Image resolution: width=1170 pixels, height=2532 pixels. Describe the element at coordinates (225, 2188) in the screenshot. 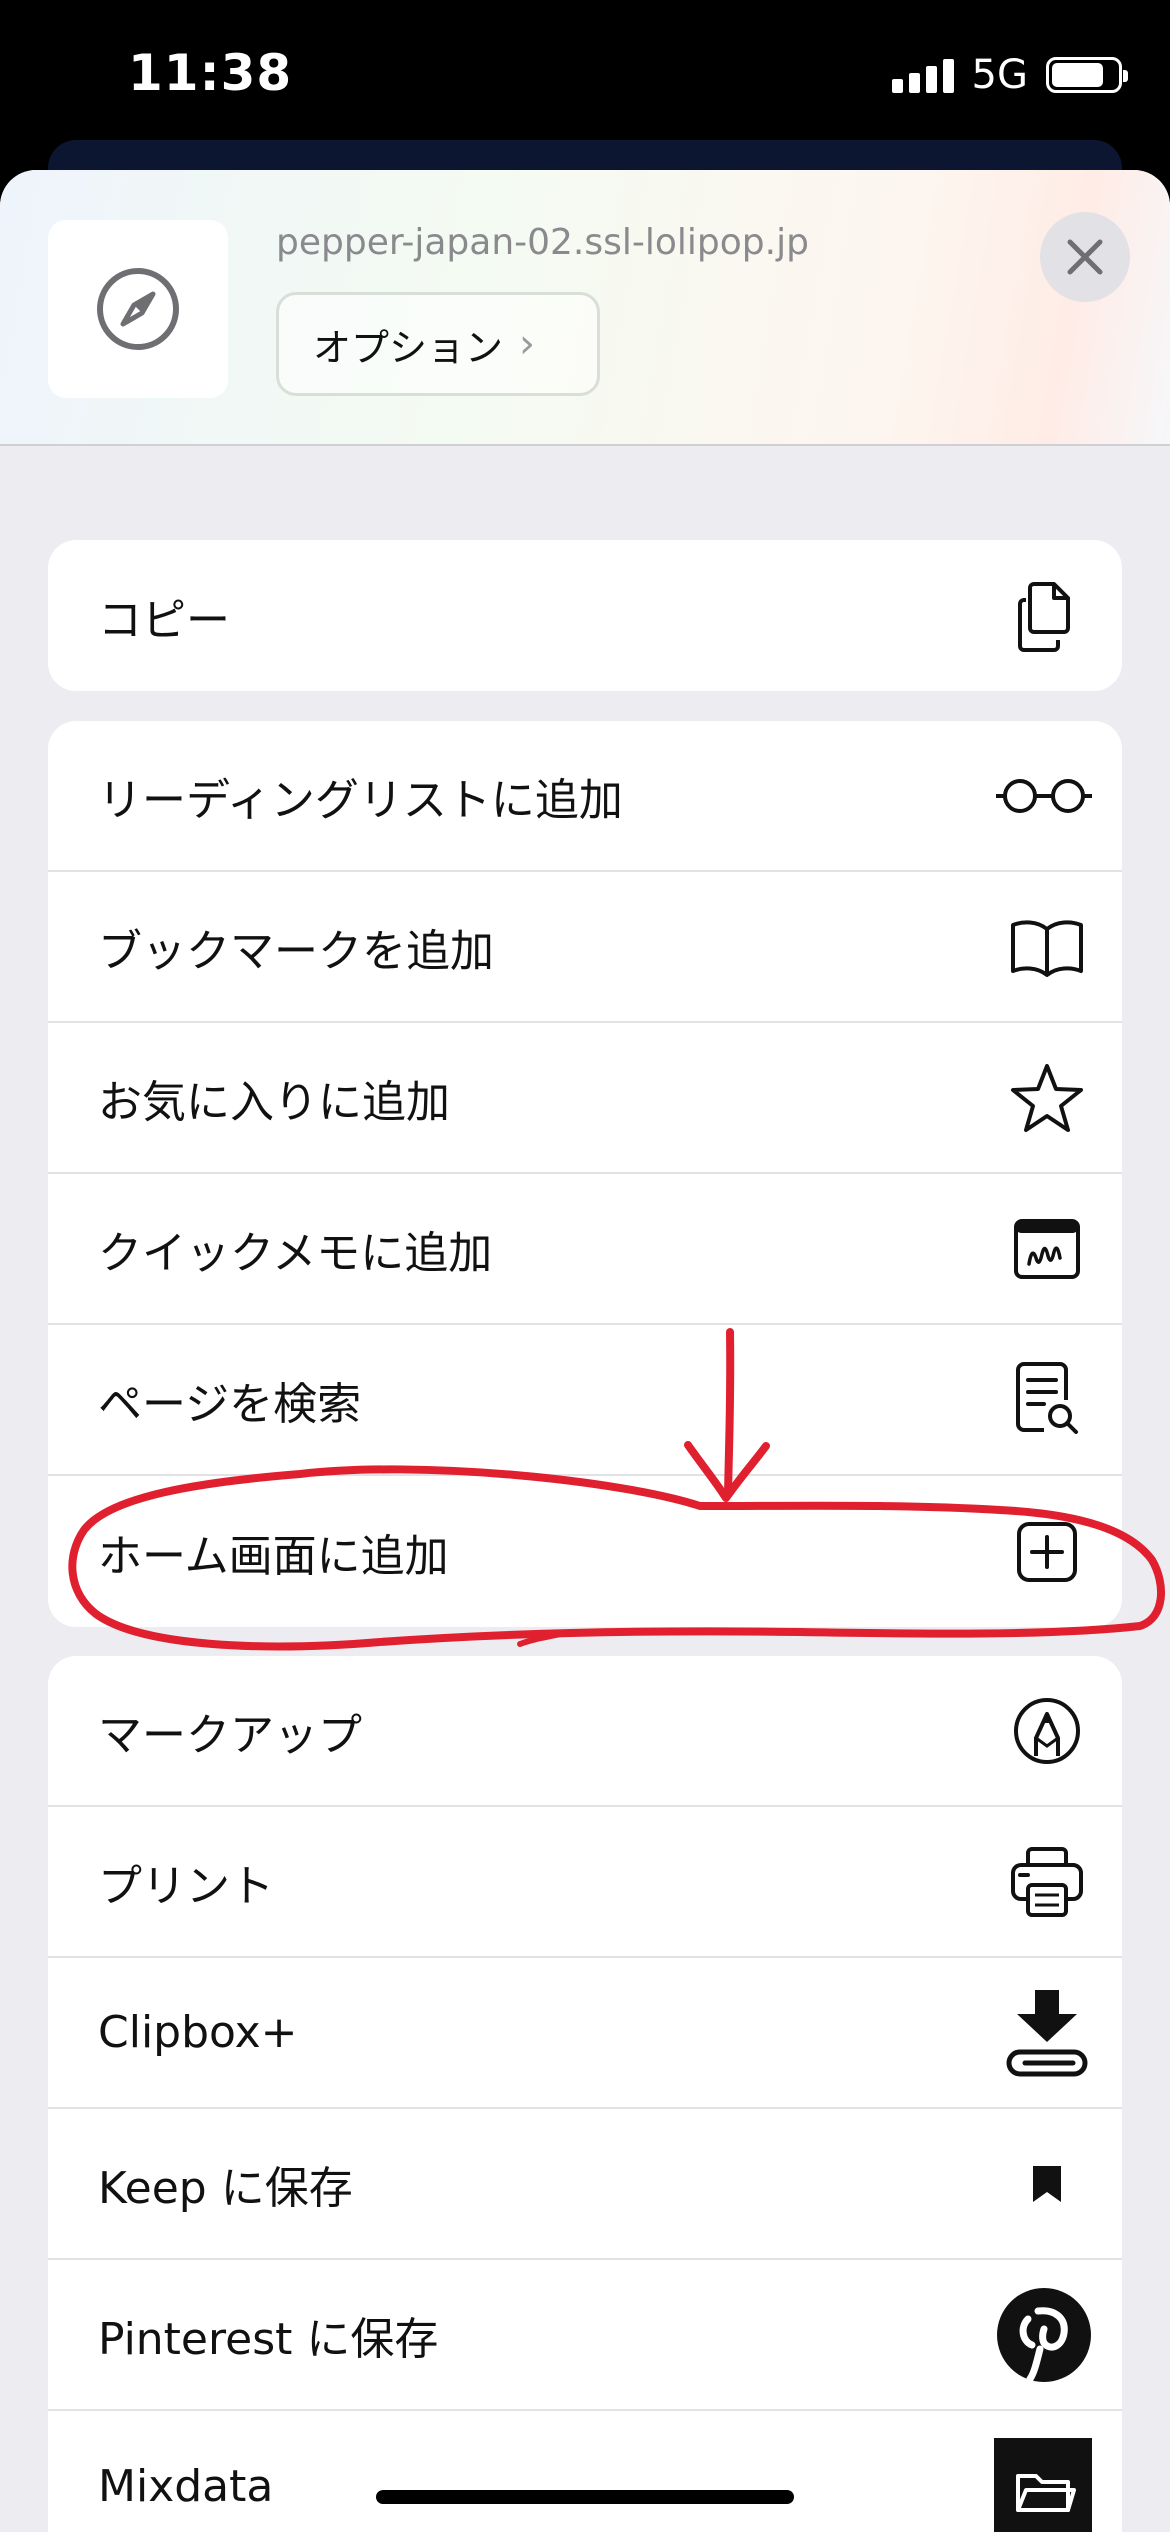

I see `action-label: Keep に保存` at that location.